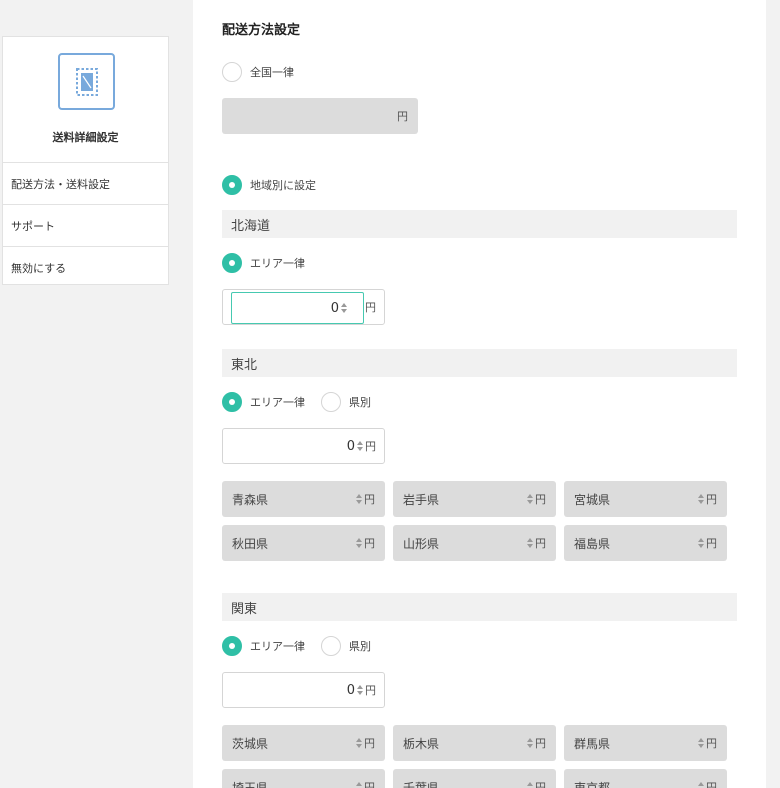  I want to click on option-flat-rate-label: 全国一律, so click(272, 72).